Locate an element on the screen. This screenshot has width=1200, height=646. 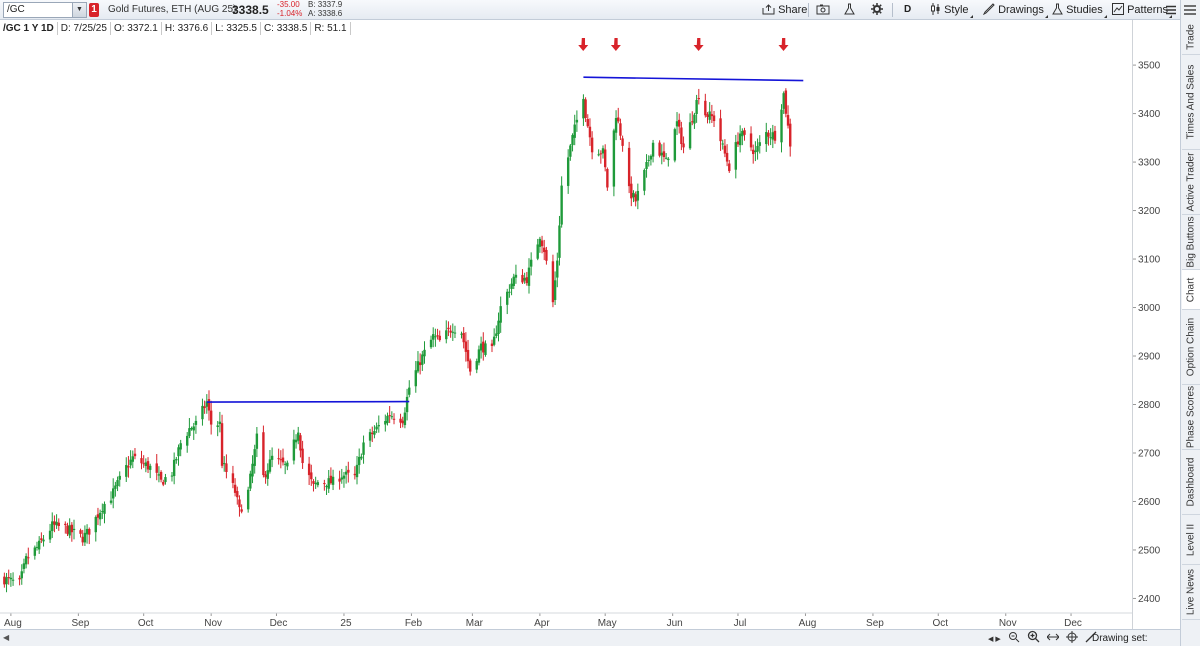
scroll-arrows-icon: ◀ ▶ is located at coordinates (994, 638).